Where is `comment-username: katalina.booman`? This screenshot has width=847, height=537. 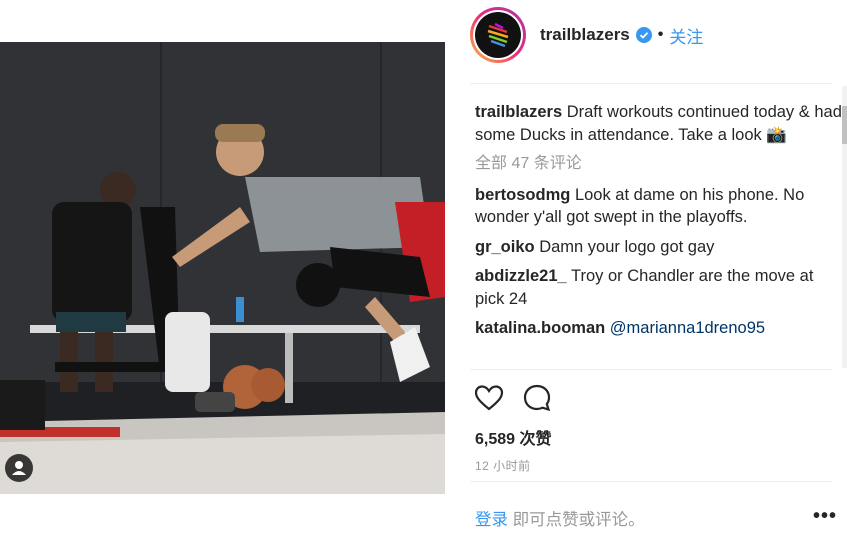 comment-username: katalina.booman is located at coordinates (540, 328).